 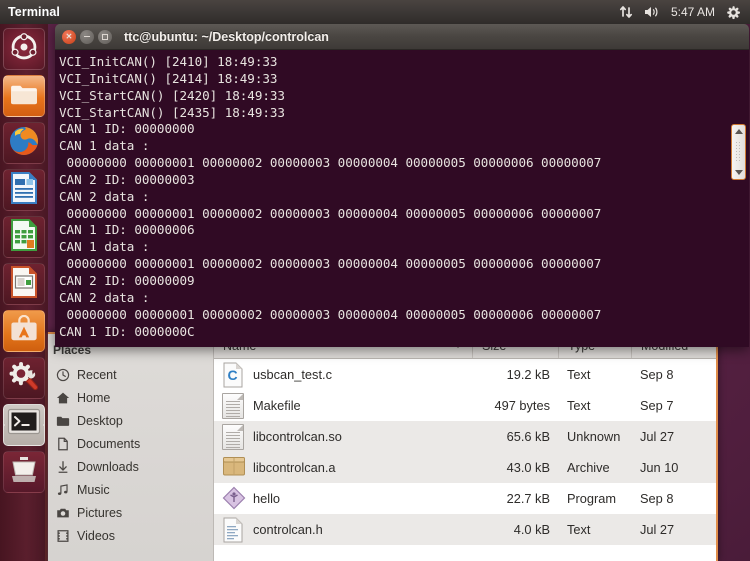 What do you see at coordinates (528, 498) in the screenshot?
I see `file-size: 22.7 kB` at bounding box center [528, 498].